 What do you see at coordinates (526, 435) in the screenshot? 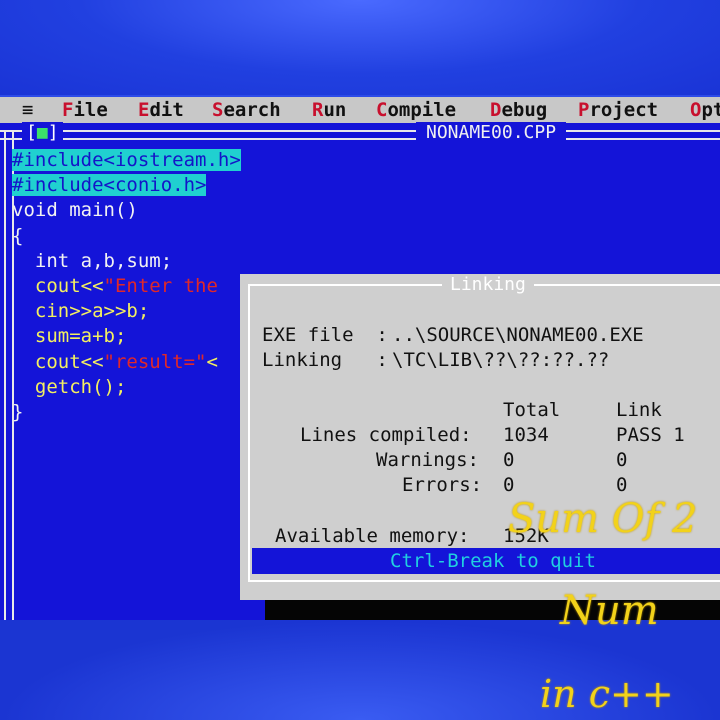
I see `lines-compiled-total: 1034` at bounding box center [526, 435].